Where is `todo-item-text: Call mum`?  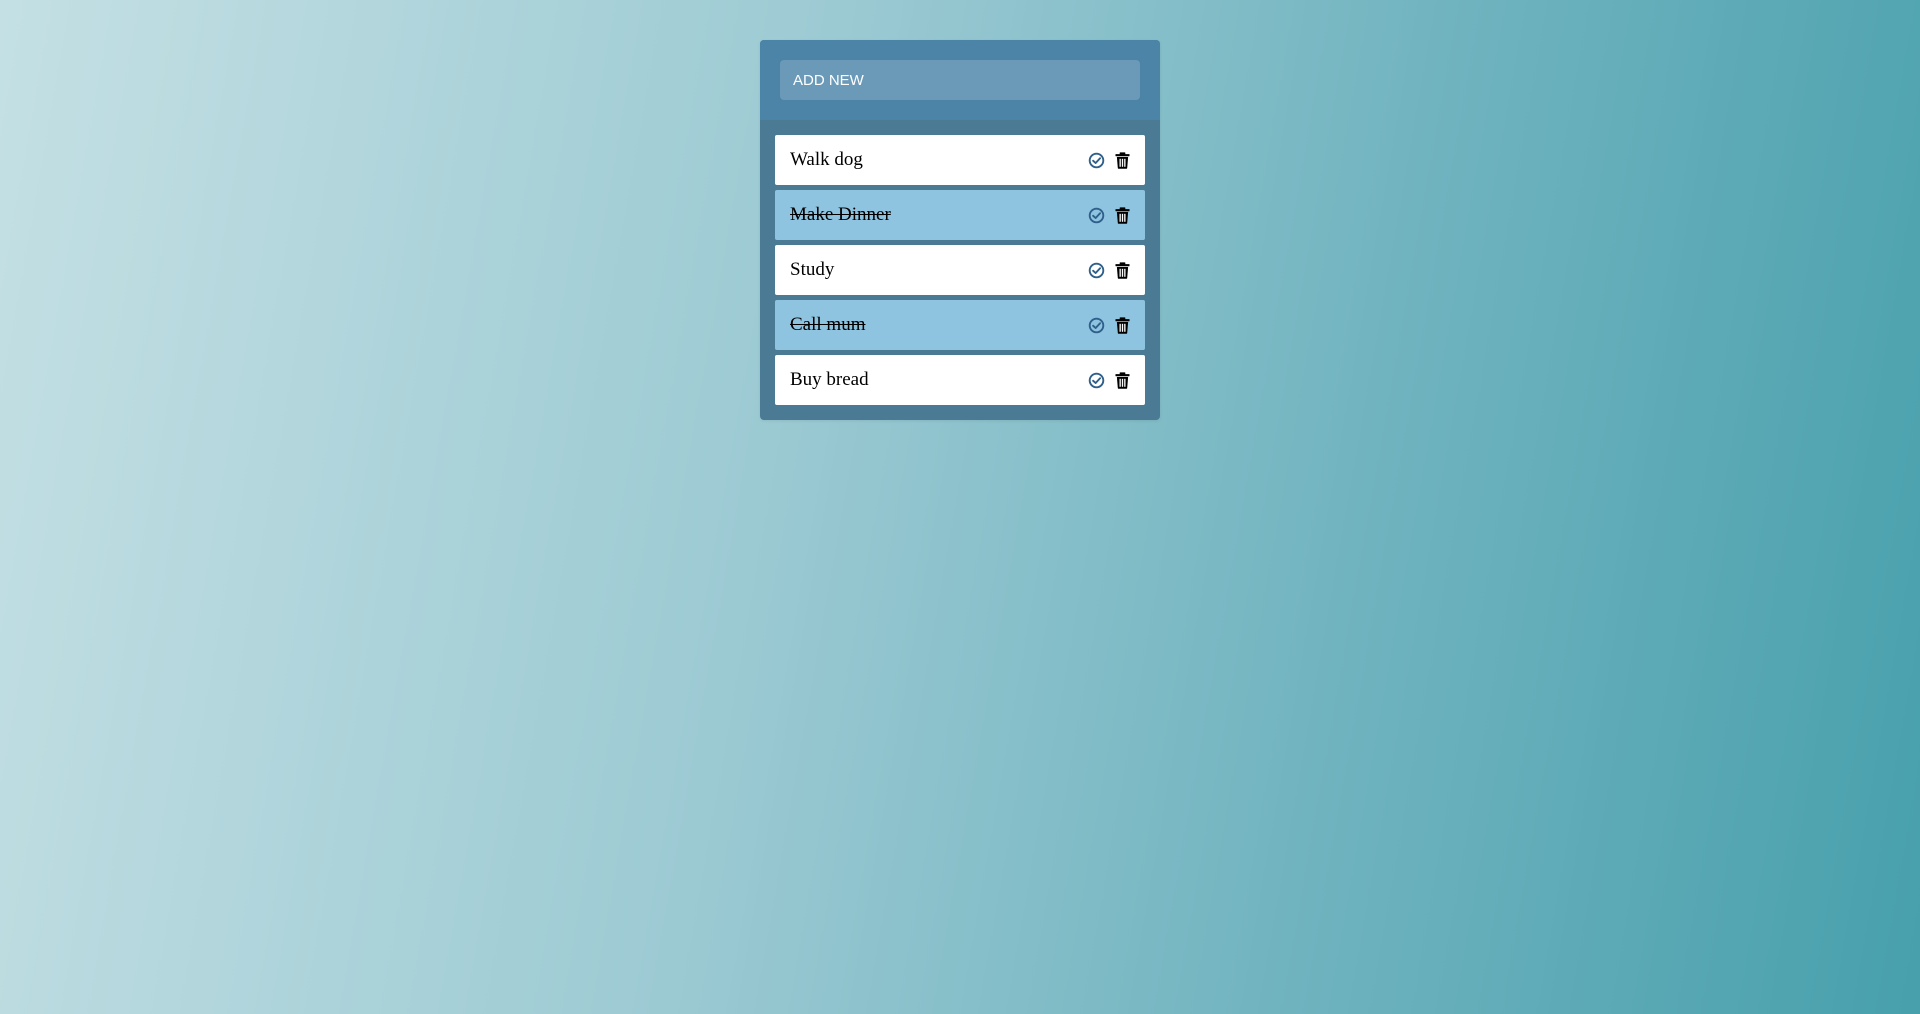
todo-item-text: Call mum is located at coordinates (828, 324).